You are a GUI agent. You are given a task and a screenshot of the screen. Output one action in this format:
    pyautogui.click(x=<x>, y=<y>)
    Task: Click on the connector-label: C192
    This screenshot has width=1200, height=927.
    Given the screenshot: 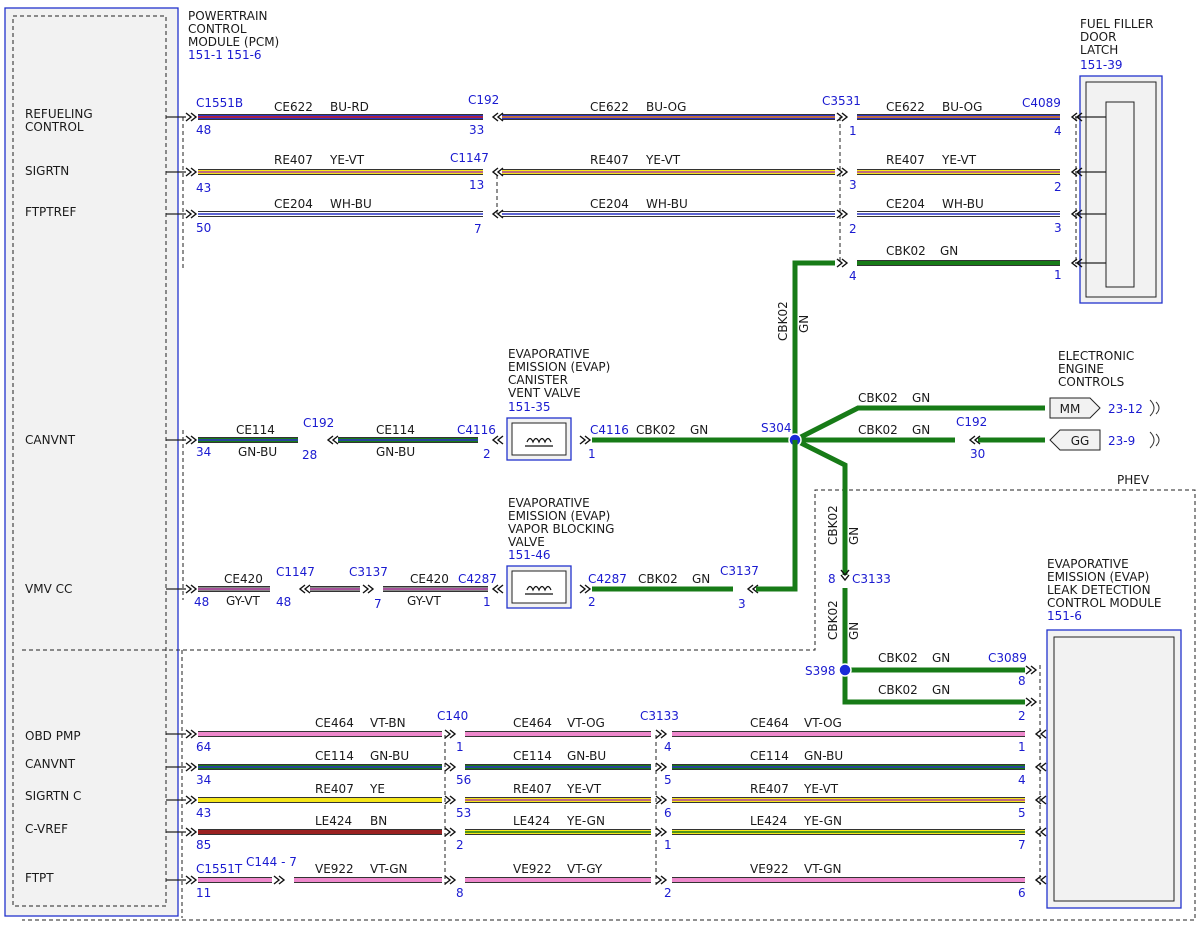 What is the action you would take?
    pyautogui.click(x=483, y=100)
    